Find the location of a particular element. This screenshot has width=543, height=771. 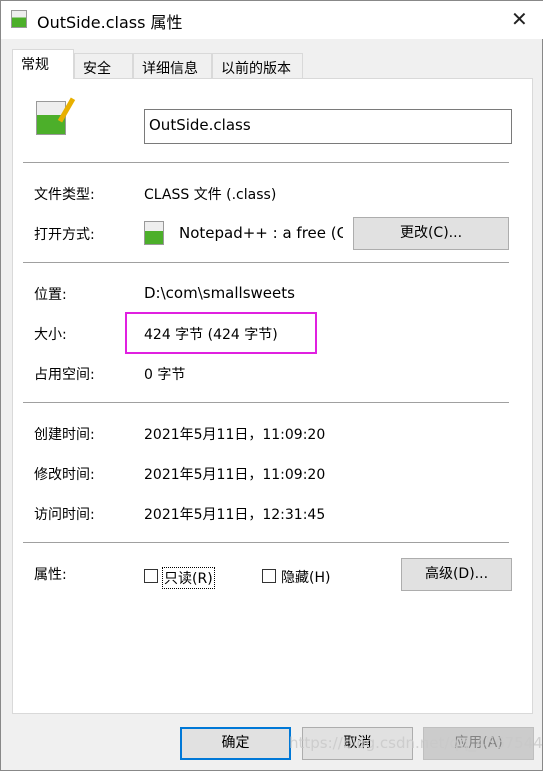

notepad-app-icon is located at coordinates (154, 233).